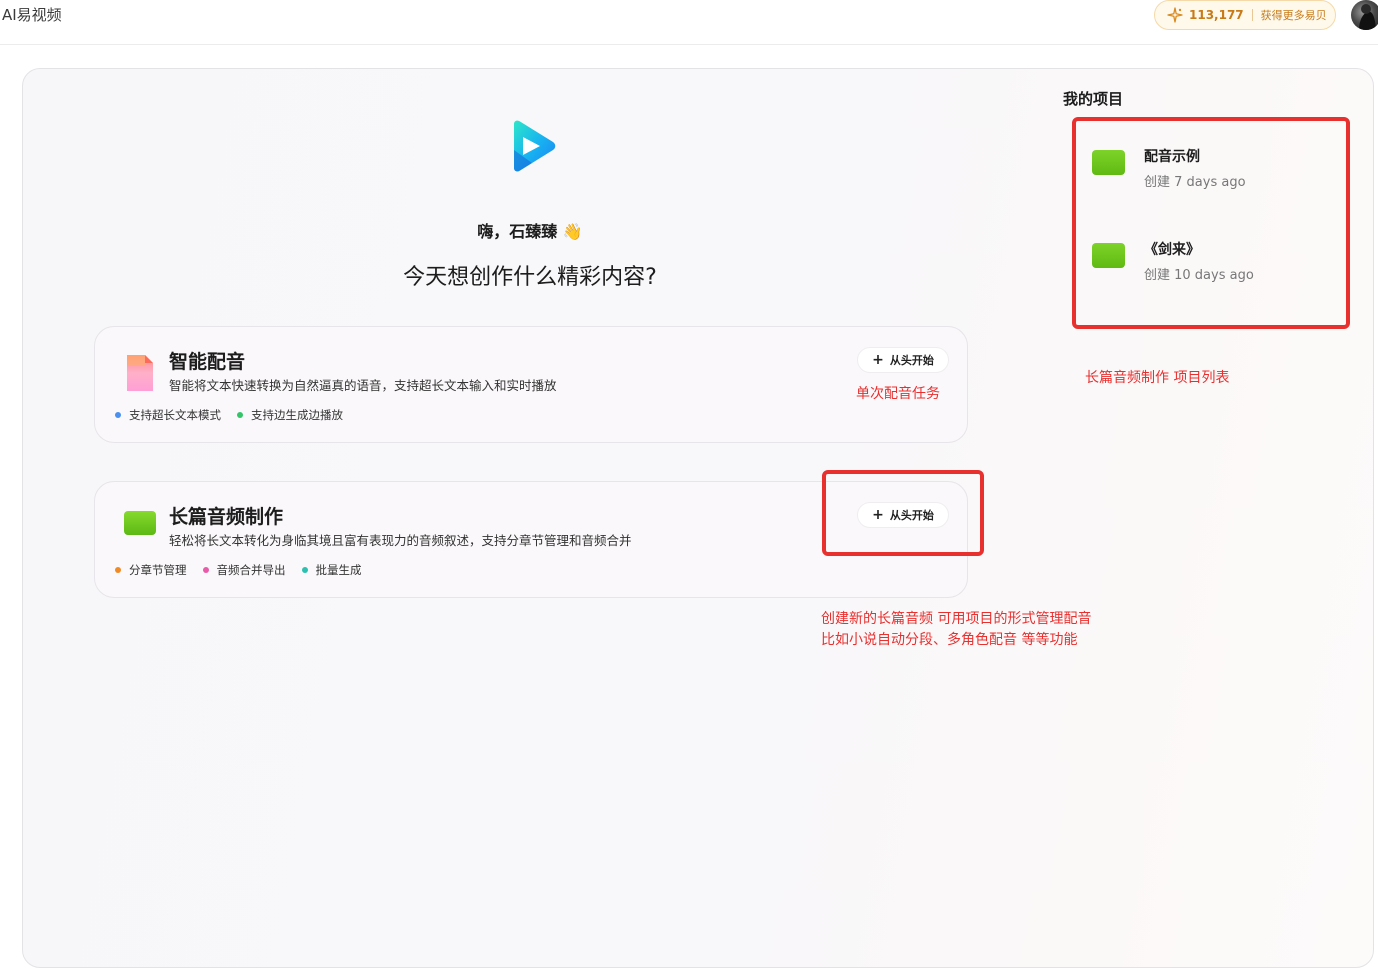 The height and width of the screenshot is (968, 1378). Describe the element at coordinates (1216, 15) in the screenshot. I see `credits-value: 113,177` at that location.